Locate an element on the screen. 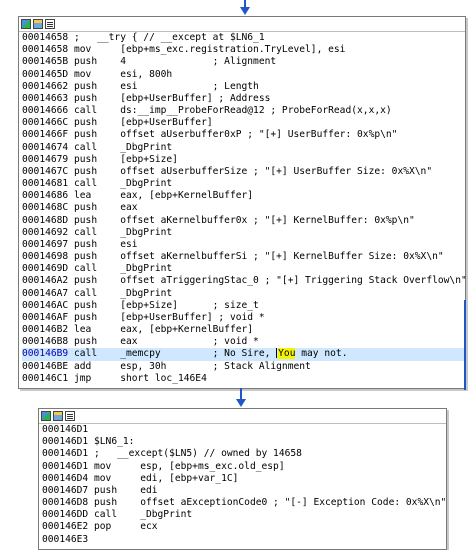 Image resolution: width=474 pixels, height=550 pixels. line-address: 0001465D is located at coordinates (45, 74).